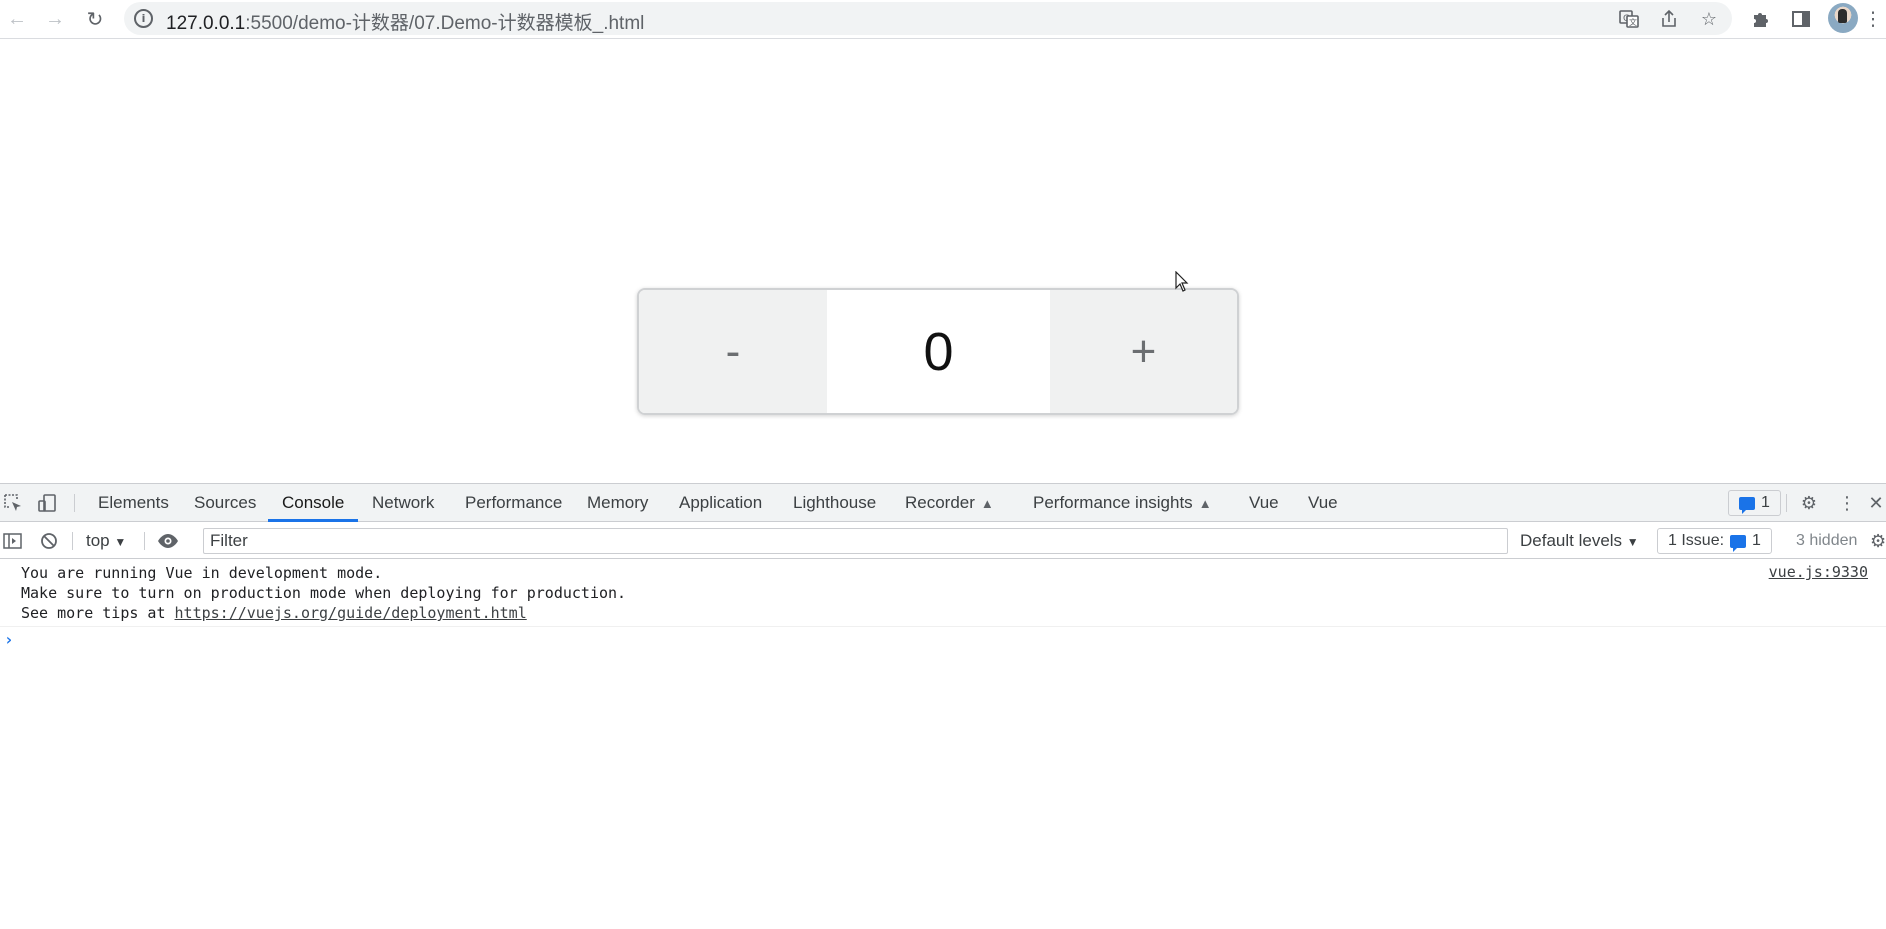 Image resolution: width=1886 pixels, height=929 pixels. I want to click on issues-badge-count: 1, so click(1765, 502).